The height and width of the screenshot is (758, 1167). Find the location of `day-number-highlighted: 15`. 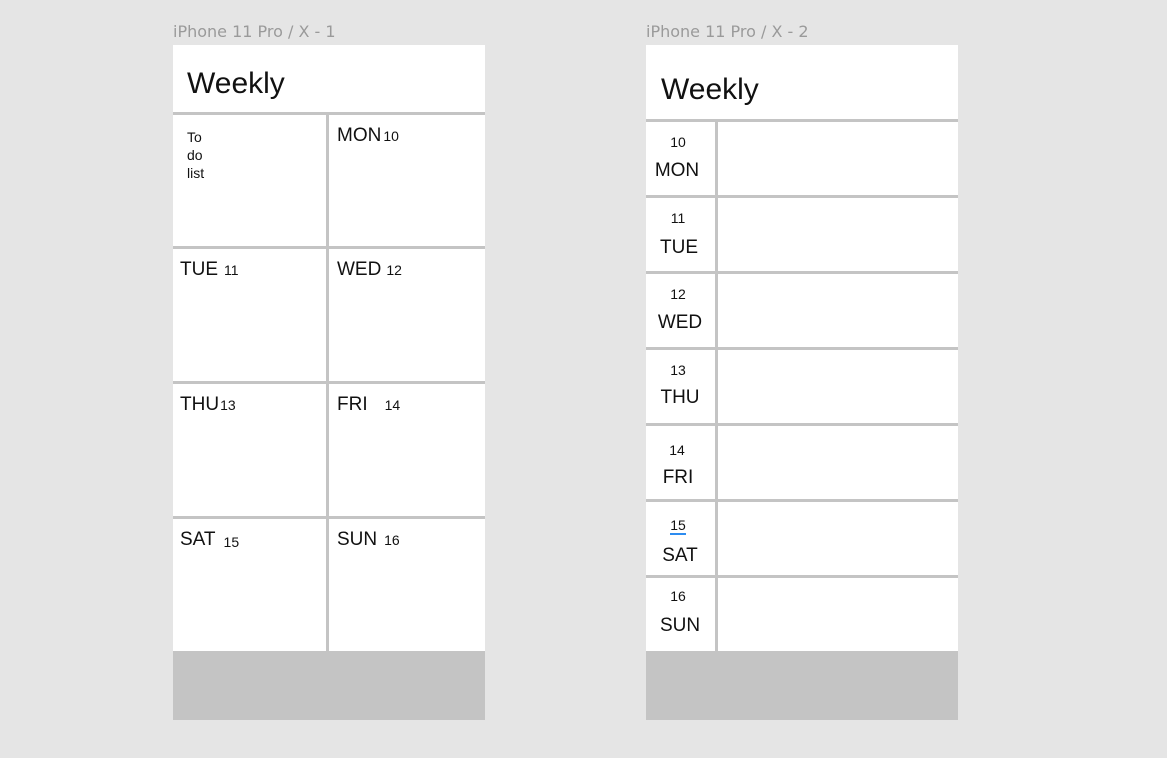

day-number-highlighted: 15 is located at coordinates (679, 526).